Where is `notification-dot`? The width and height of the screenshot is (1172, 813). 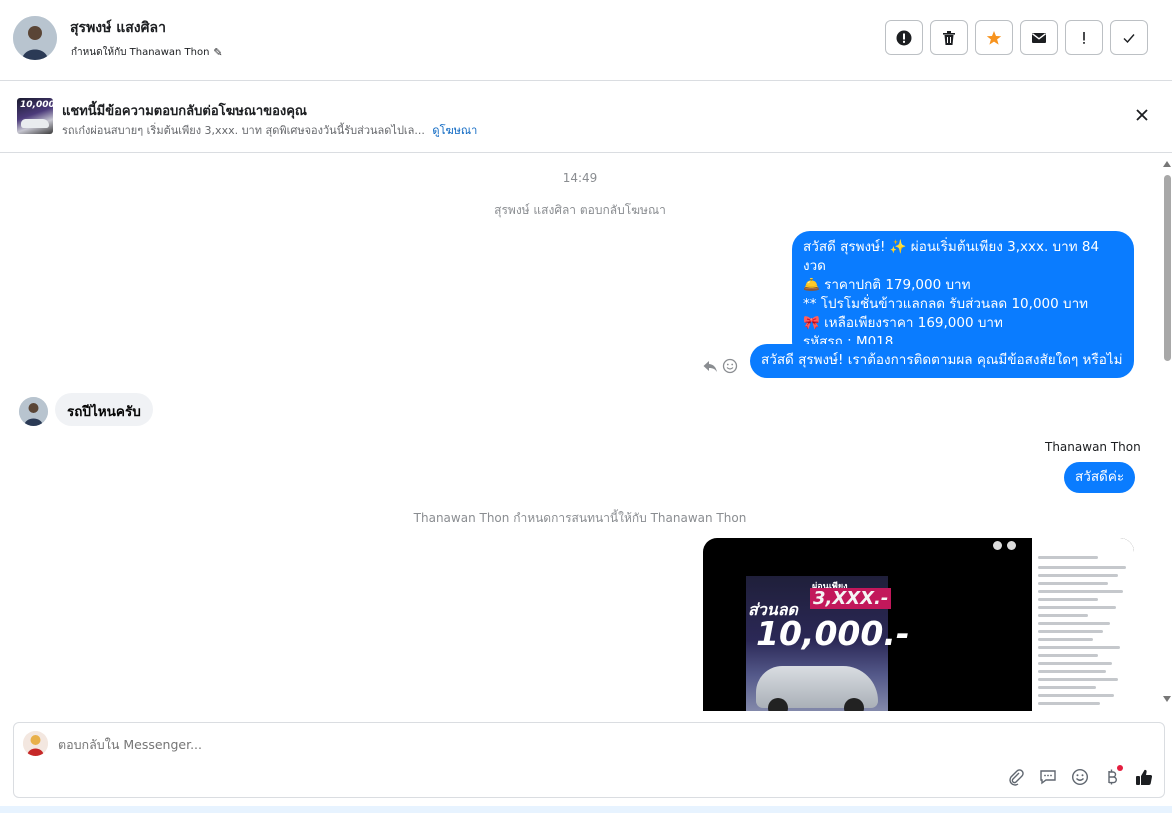 notification-dot is located at coordinates (1120, 768).